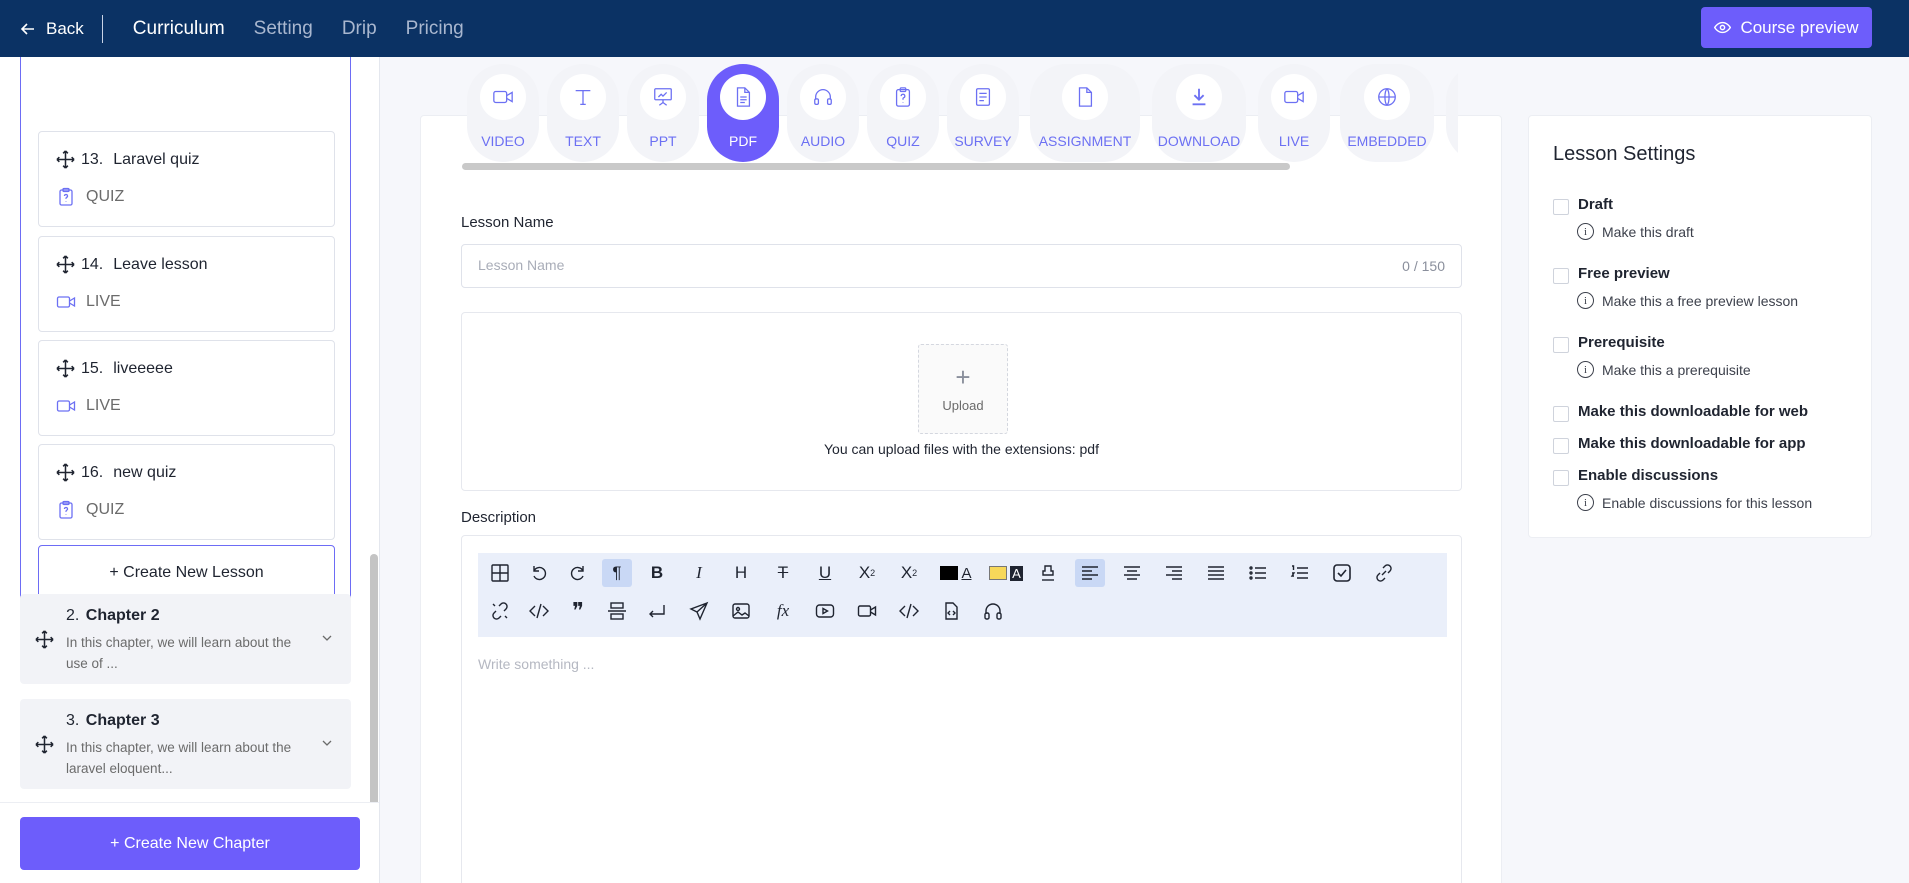 This screenshot has width=1909, height=883. What do you see at coordinates (52, 29) in the screenshot?
I see `back-button: Back` at bounding box center [52, 29].